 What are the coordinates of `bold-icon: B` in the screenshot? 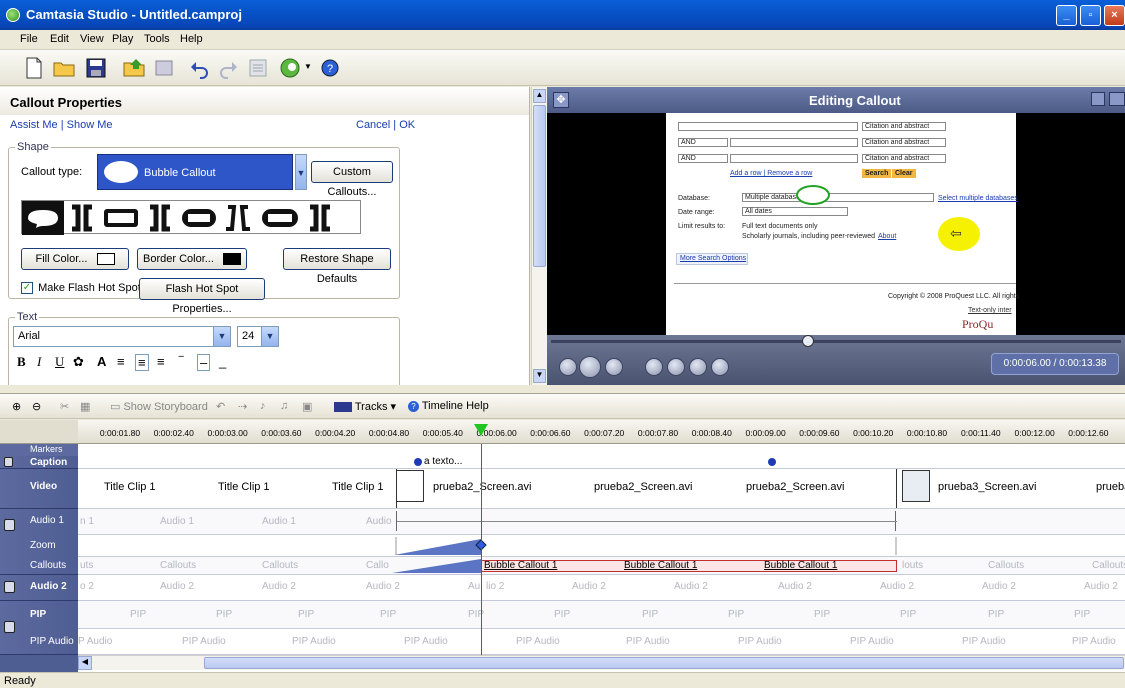 It's located at (21, 362).